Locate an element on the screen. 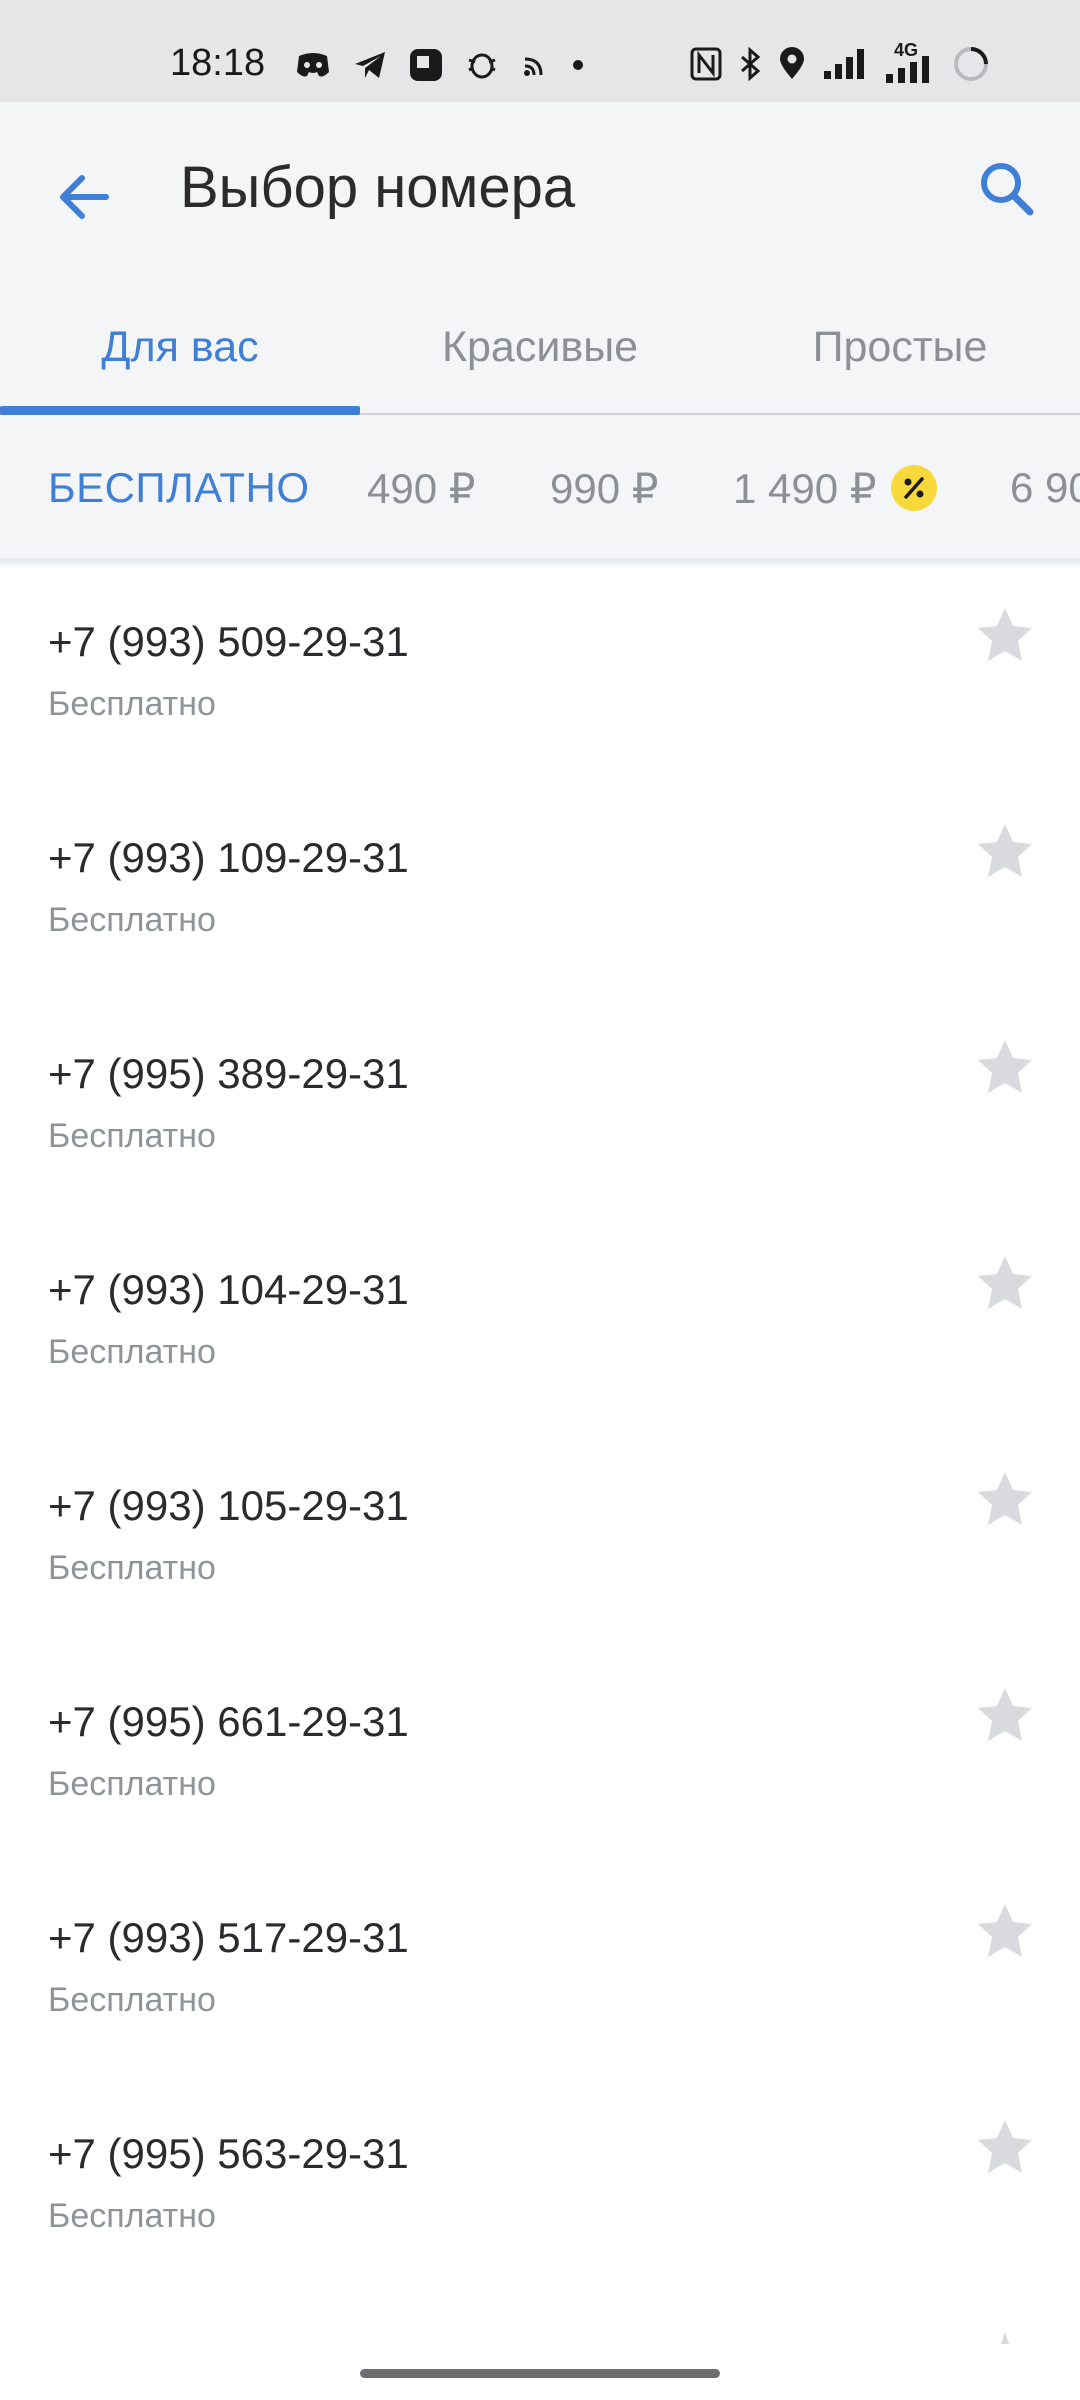 The height and width of the screenshot is (2400, 1080). tab-bar: Для вас Красивые Простые is located at coordinates (540, 349).